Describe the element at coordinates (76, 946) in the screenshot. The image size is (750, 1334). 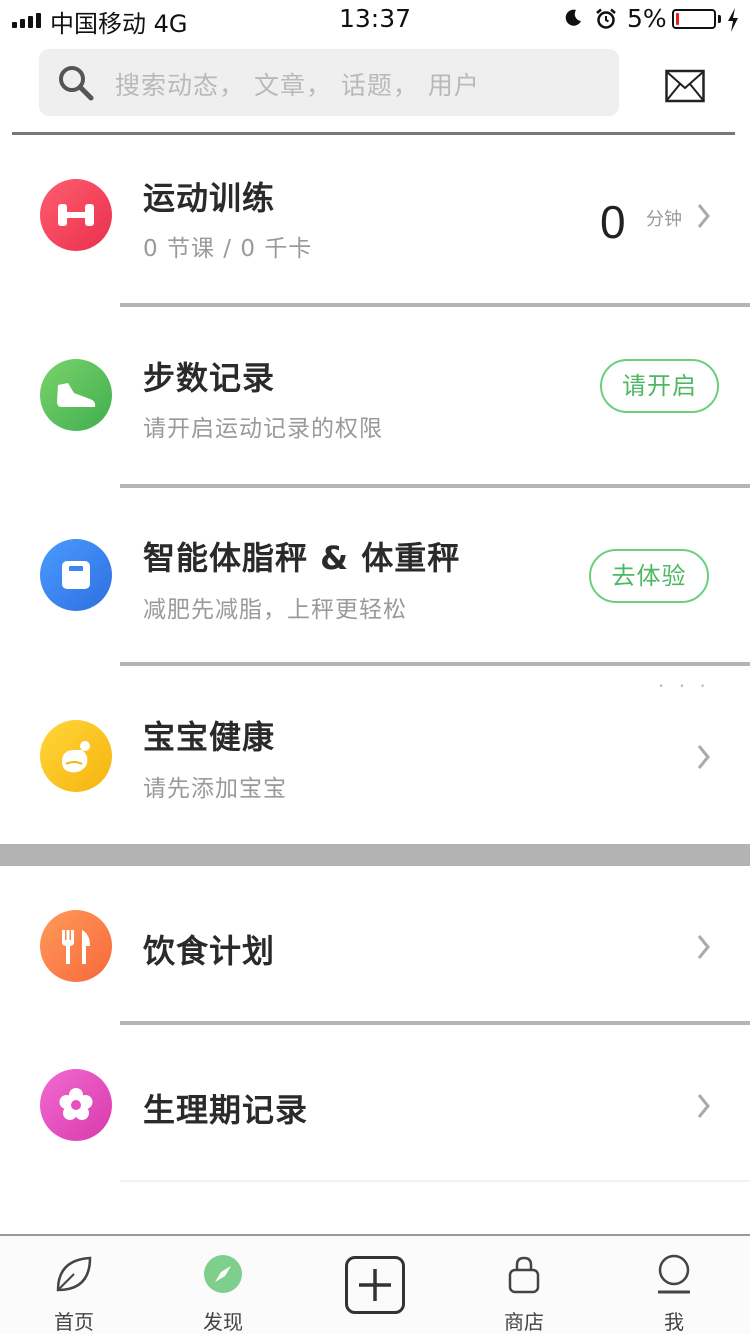
I see `fork-knife-icon` at that location.